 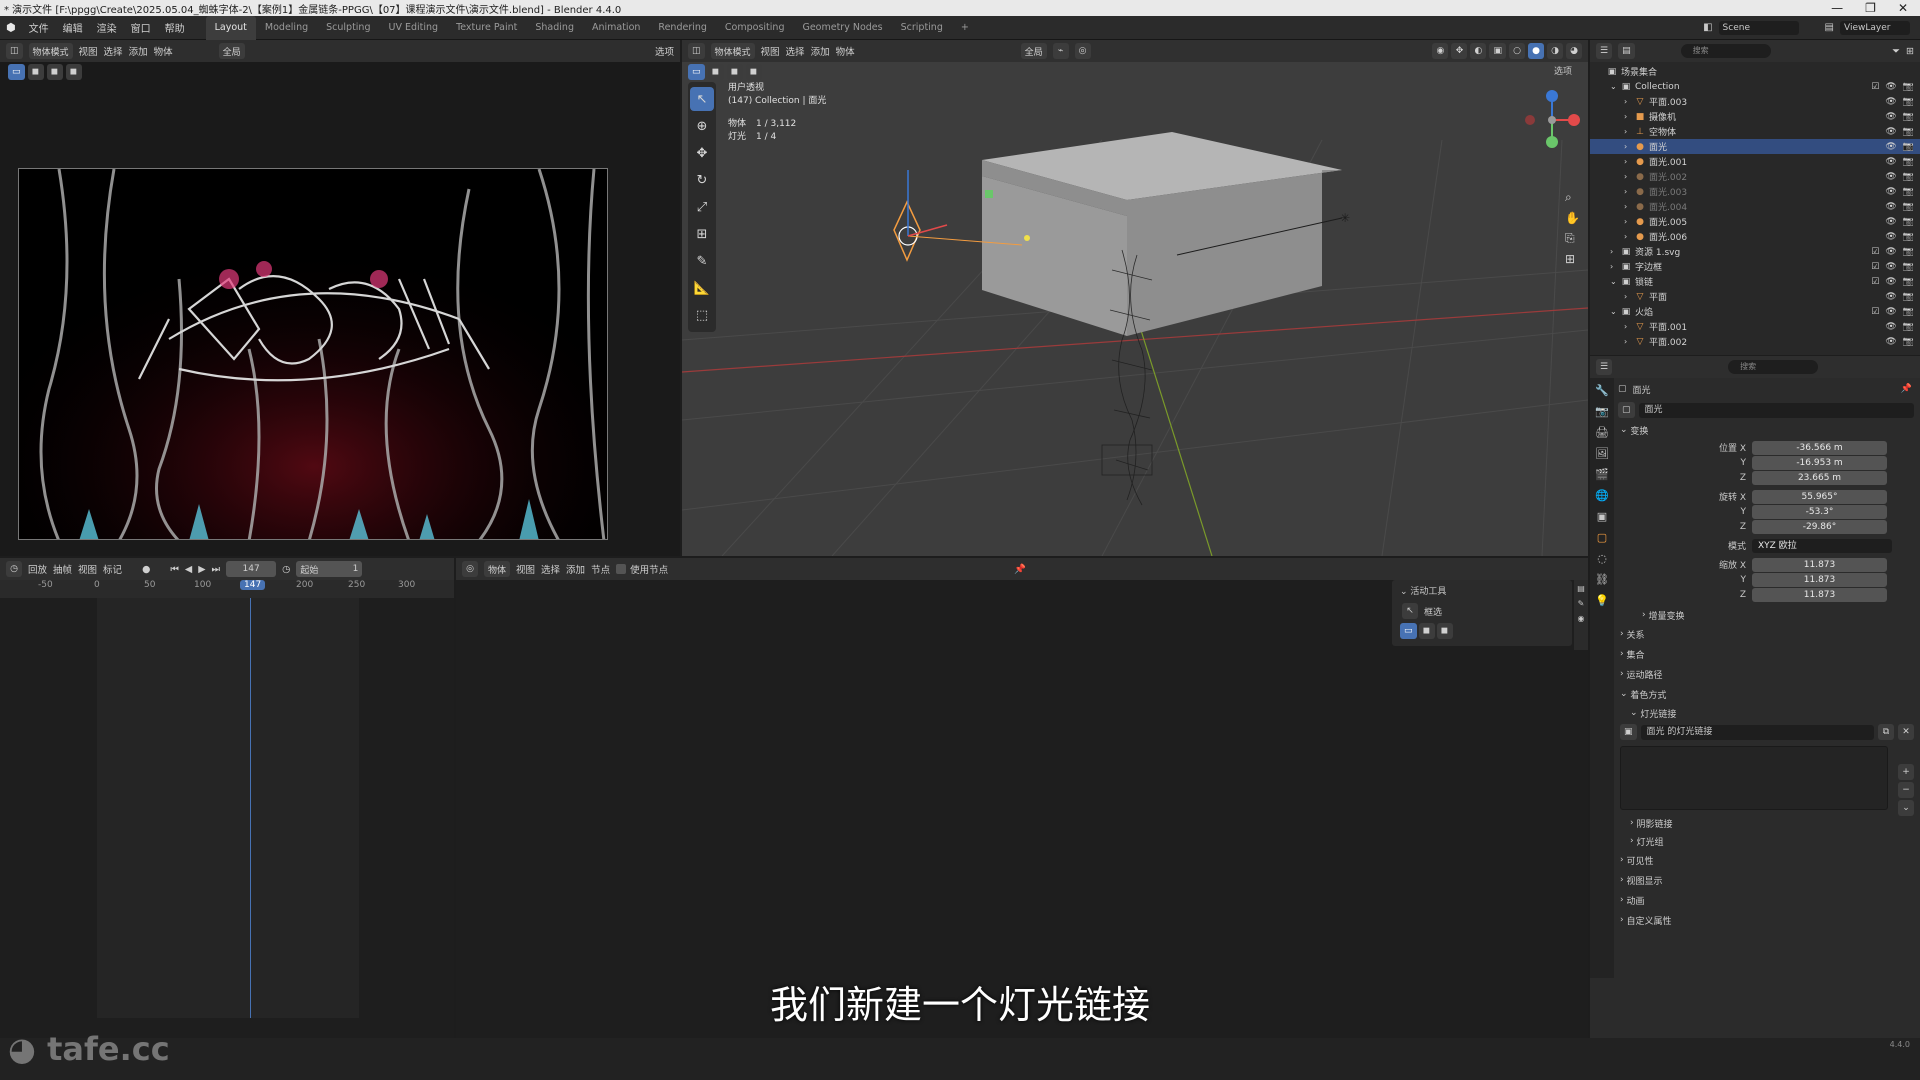 I want to click on menu-help: 帮助, so click(x=175, y=27).